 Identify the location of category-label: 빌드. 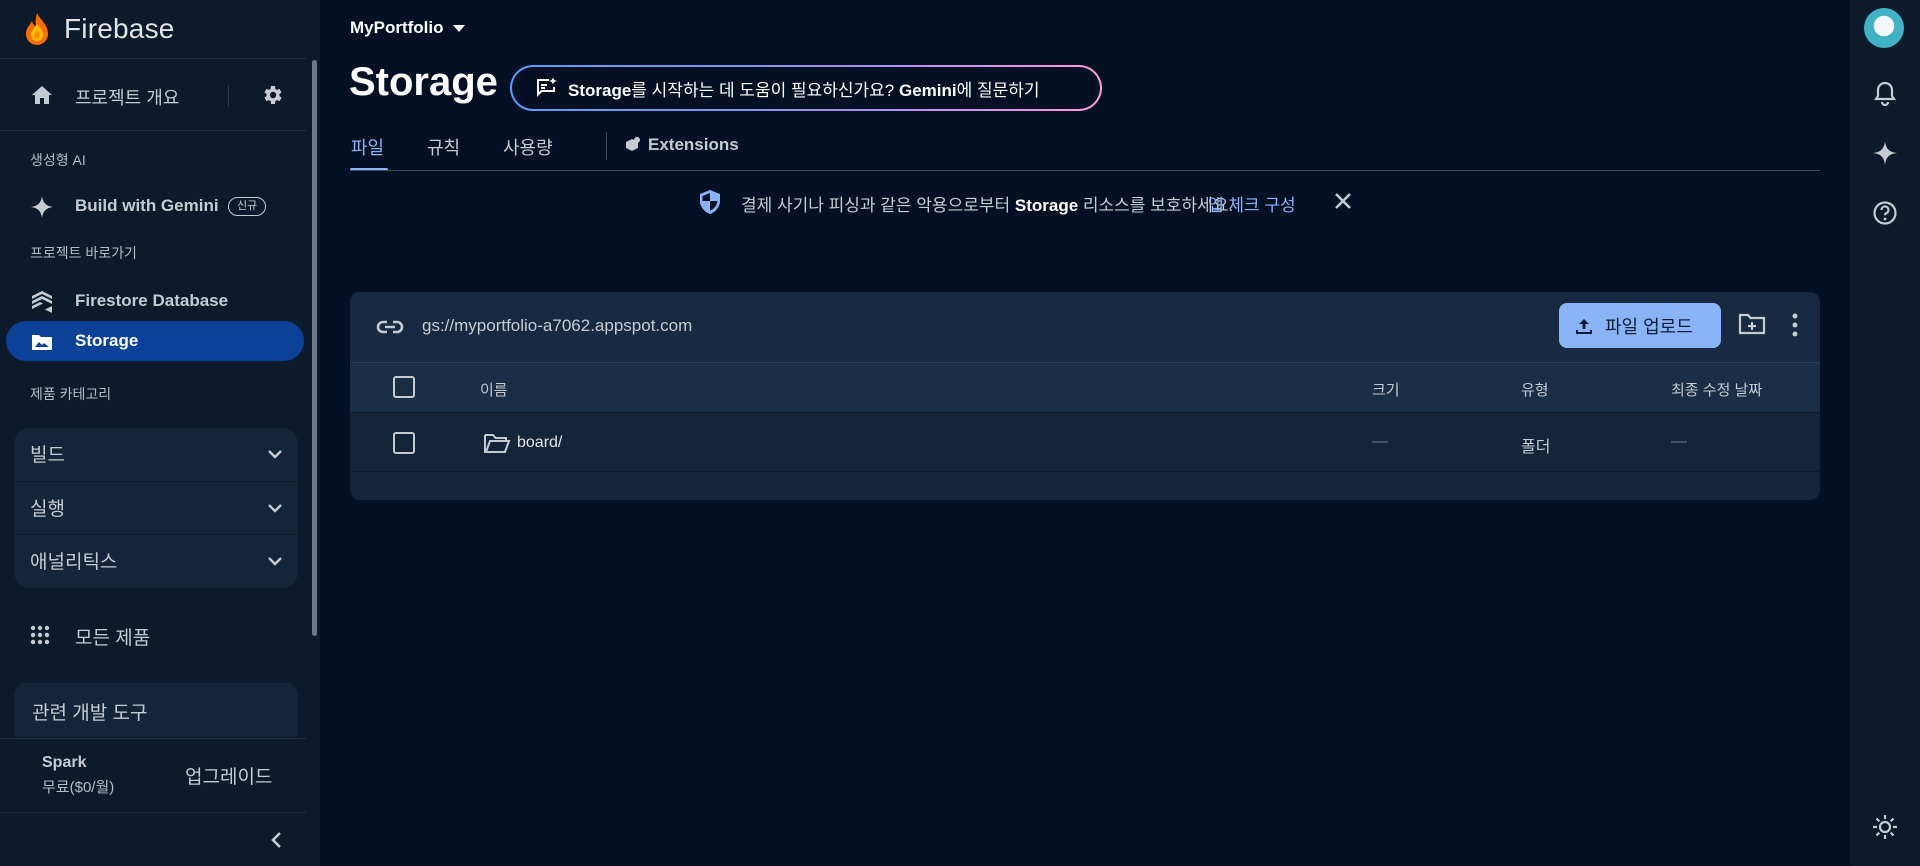
(47, 455).